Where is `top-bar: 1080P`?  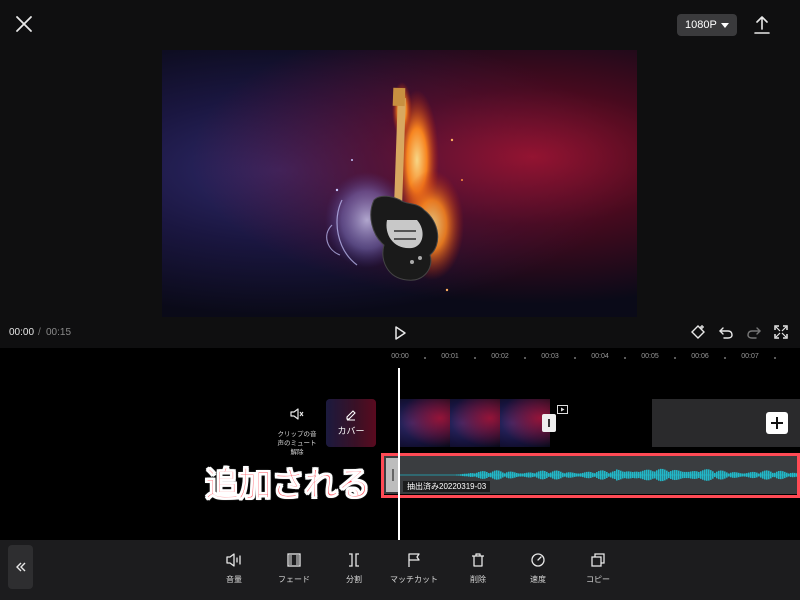
top-bar: 1080P is located at coordinates (400, 25).